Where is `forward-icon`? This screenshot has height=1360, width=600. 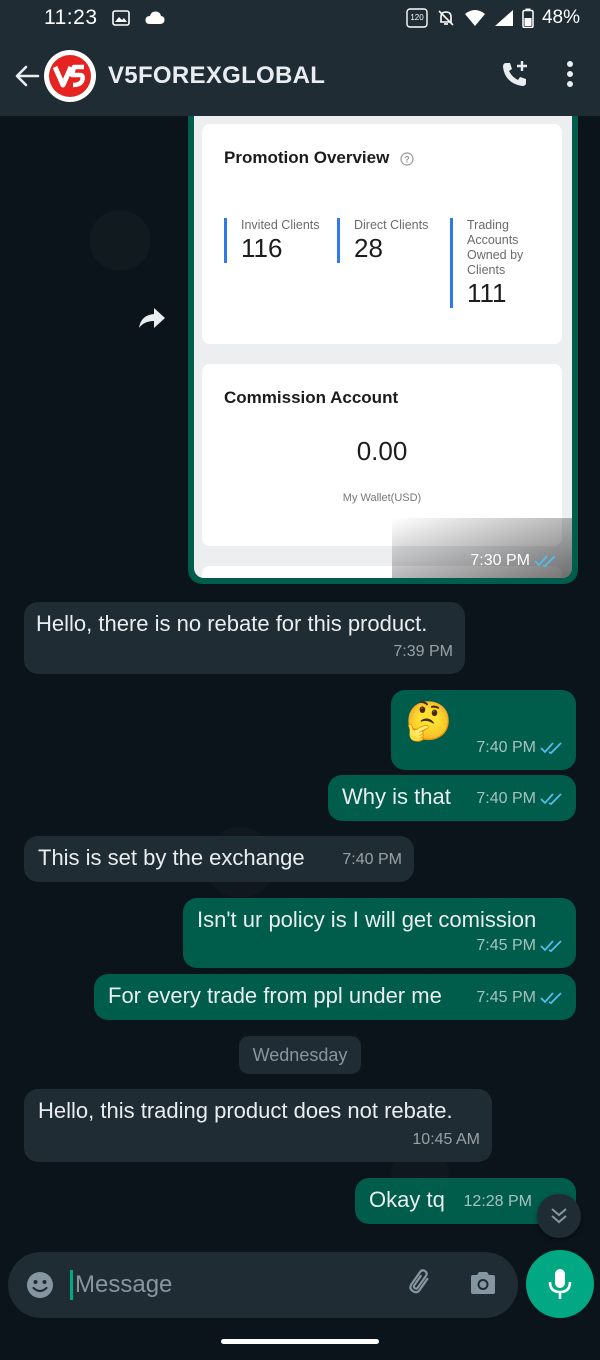 forward-icon is located at coordinates (152, 318).